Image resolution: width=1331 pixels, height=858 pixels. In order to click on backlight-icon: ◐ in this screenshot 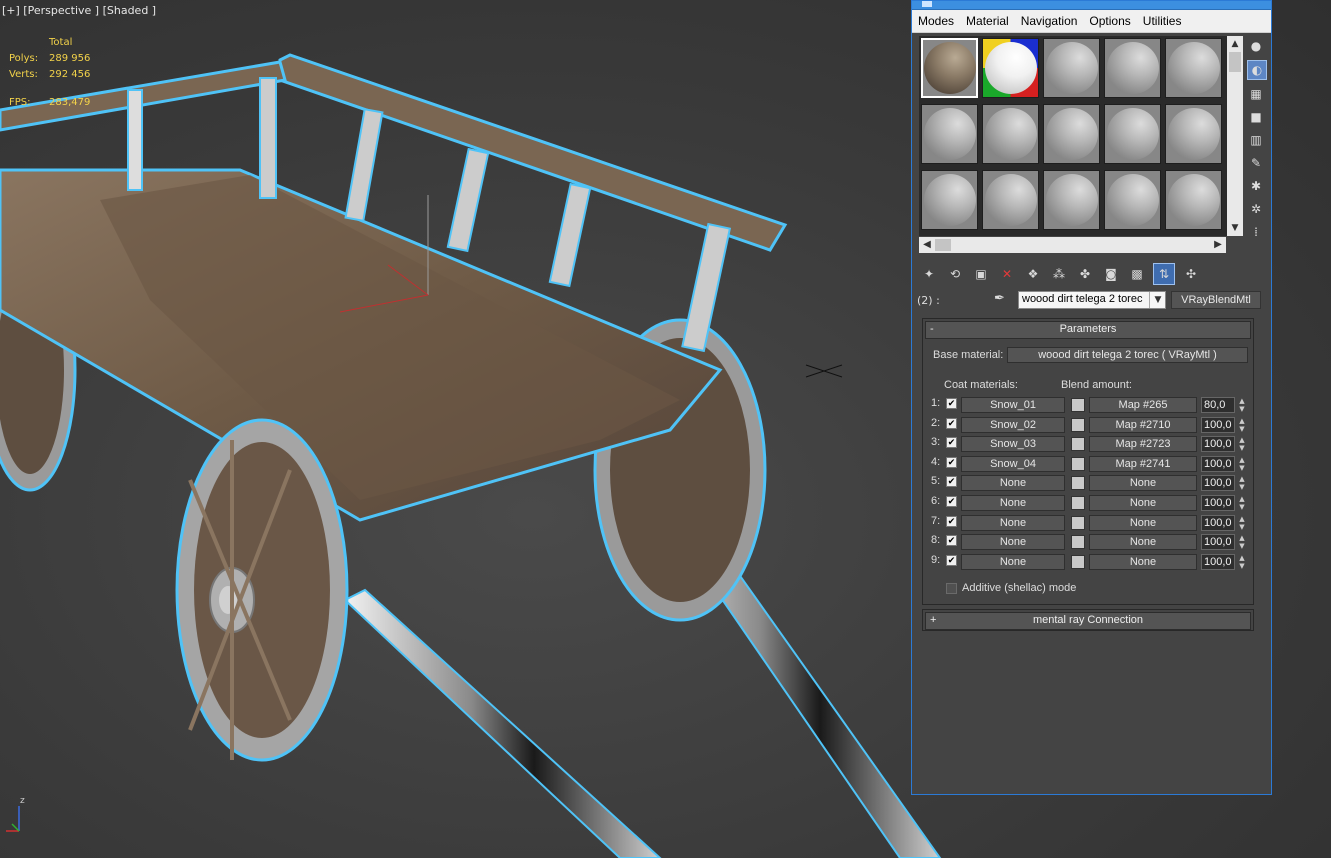, I will do `click(1257, 70)`.